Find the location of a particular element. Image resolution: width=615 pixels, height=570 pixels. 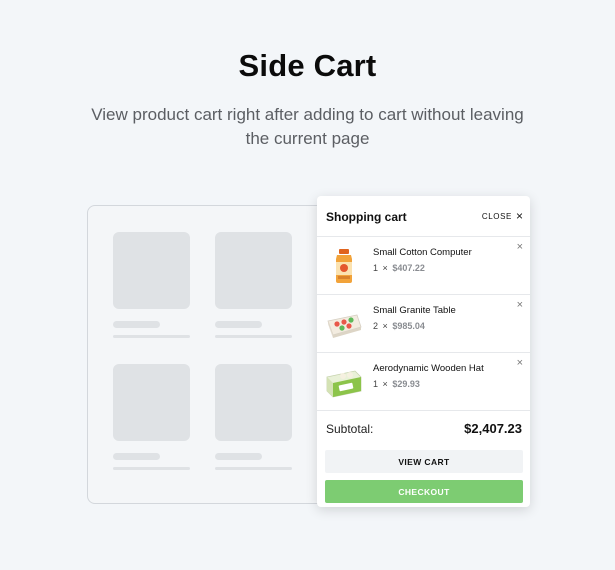

item-quantity-price: 2 × $985.04 is located at coordinates (399, 326).